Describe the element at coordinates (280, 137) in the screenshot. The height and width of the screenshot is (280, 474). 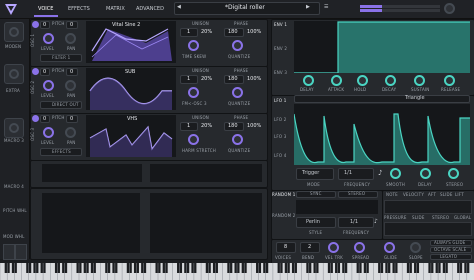
I see `tab-lfo-3: LFO 3` at that location.